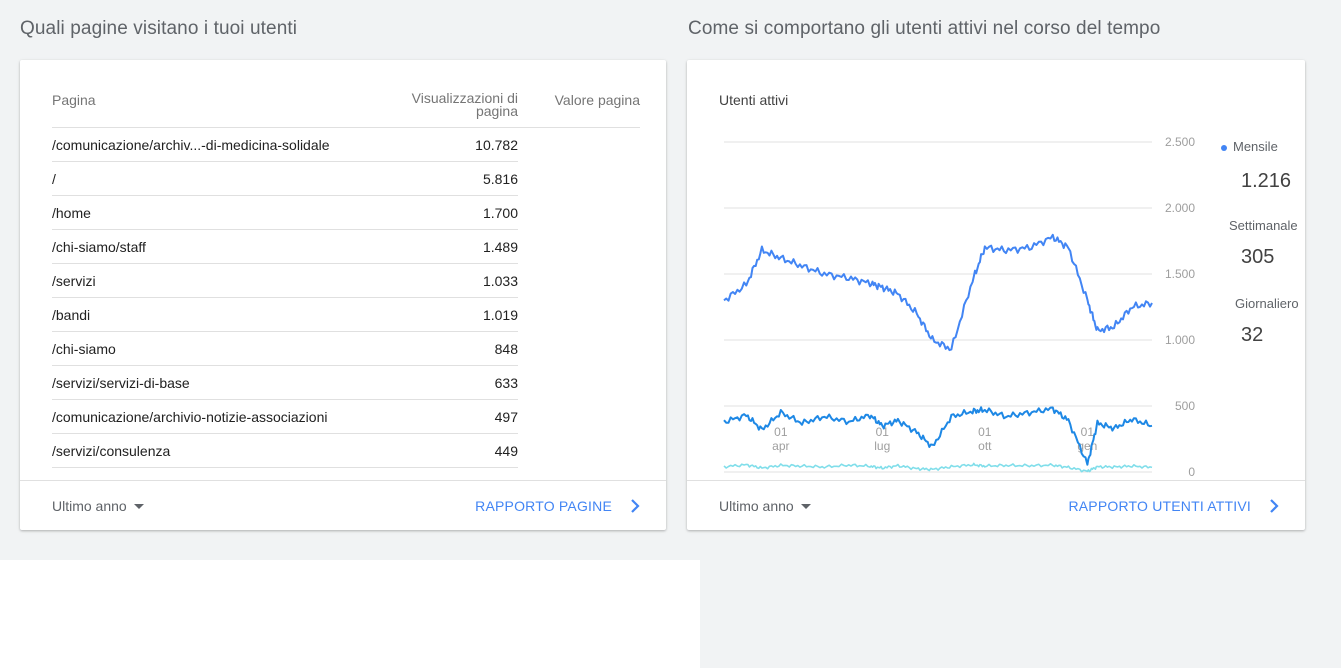 The height and width of the screenshot is (668, 1341). What do you see at coordinates (496, 145) in the screenshot?
I see `row-page-views: 10.782` at bounding box center [496, 145].